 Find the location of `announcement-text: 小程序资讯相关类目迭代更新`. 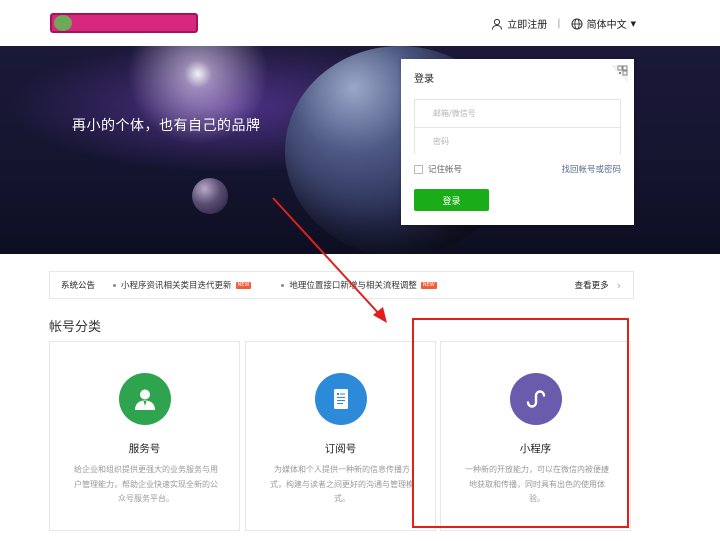

announcement-text: 小程序资讯相关类目迭代更新 is located at coordinates (176, 285).